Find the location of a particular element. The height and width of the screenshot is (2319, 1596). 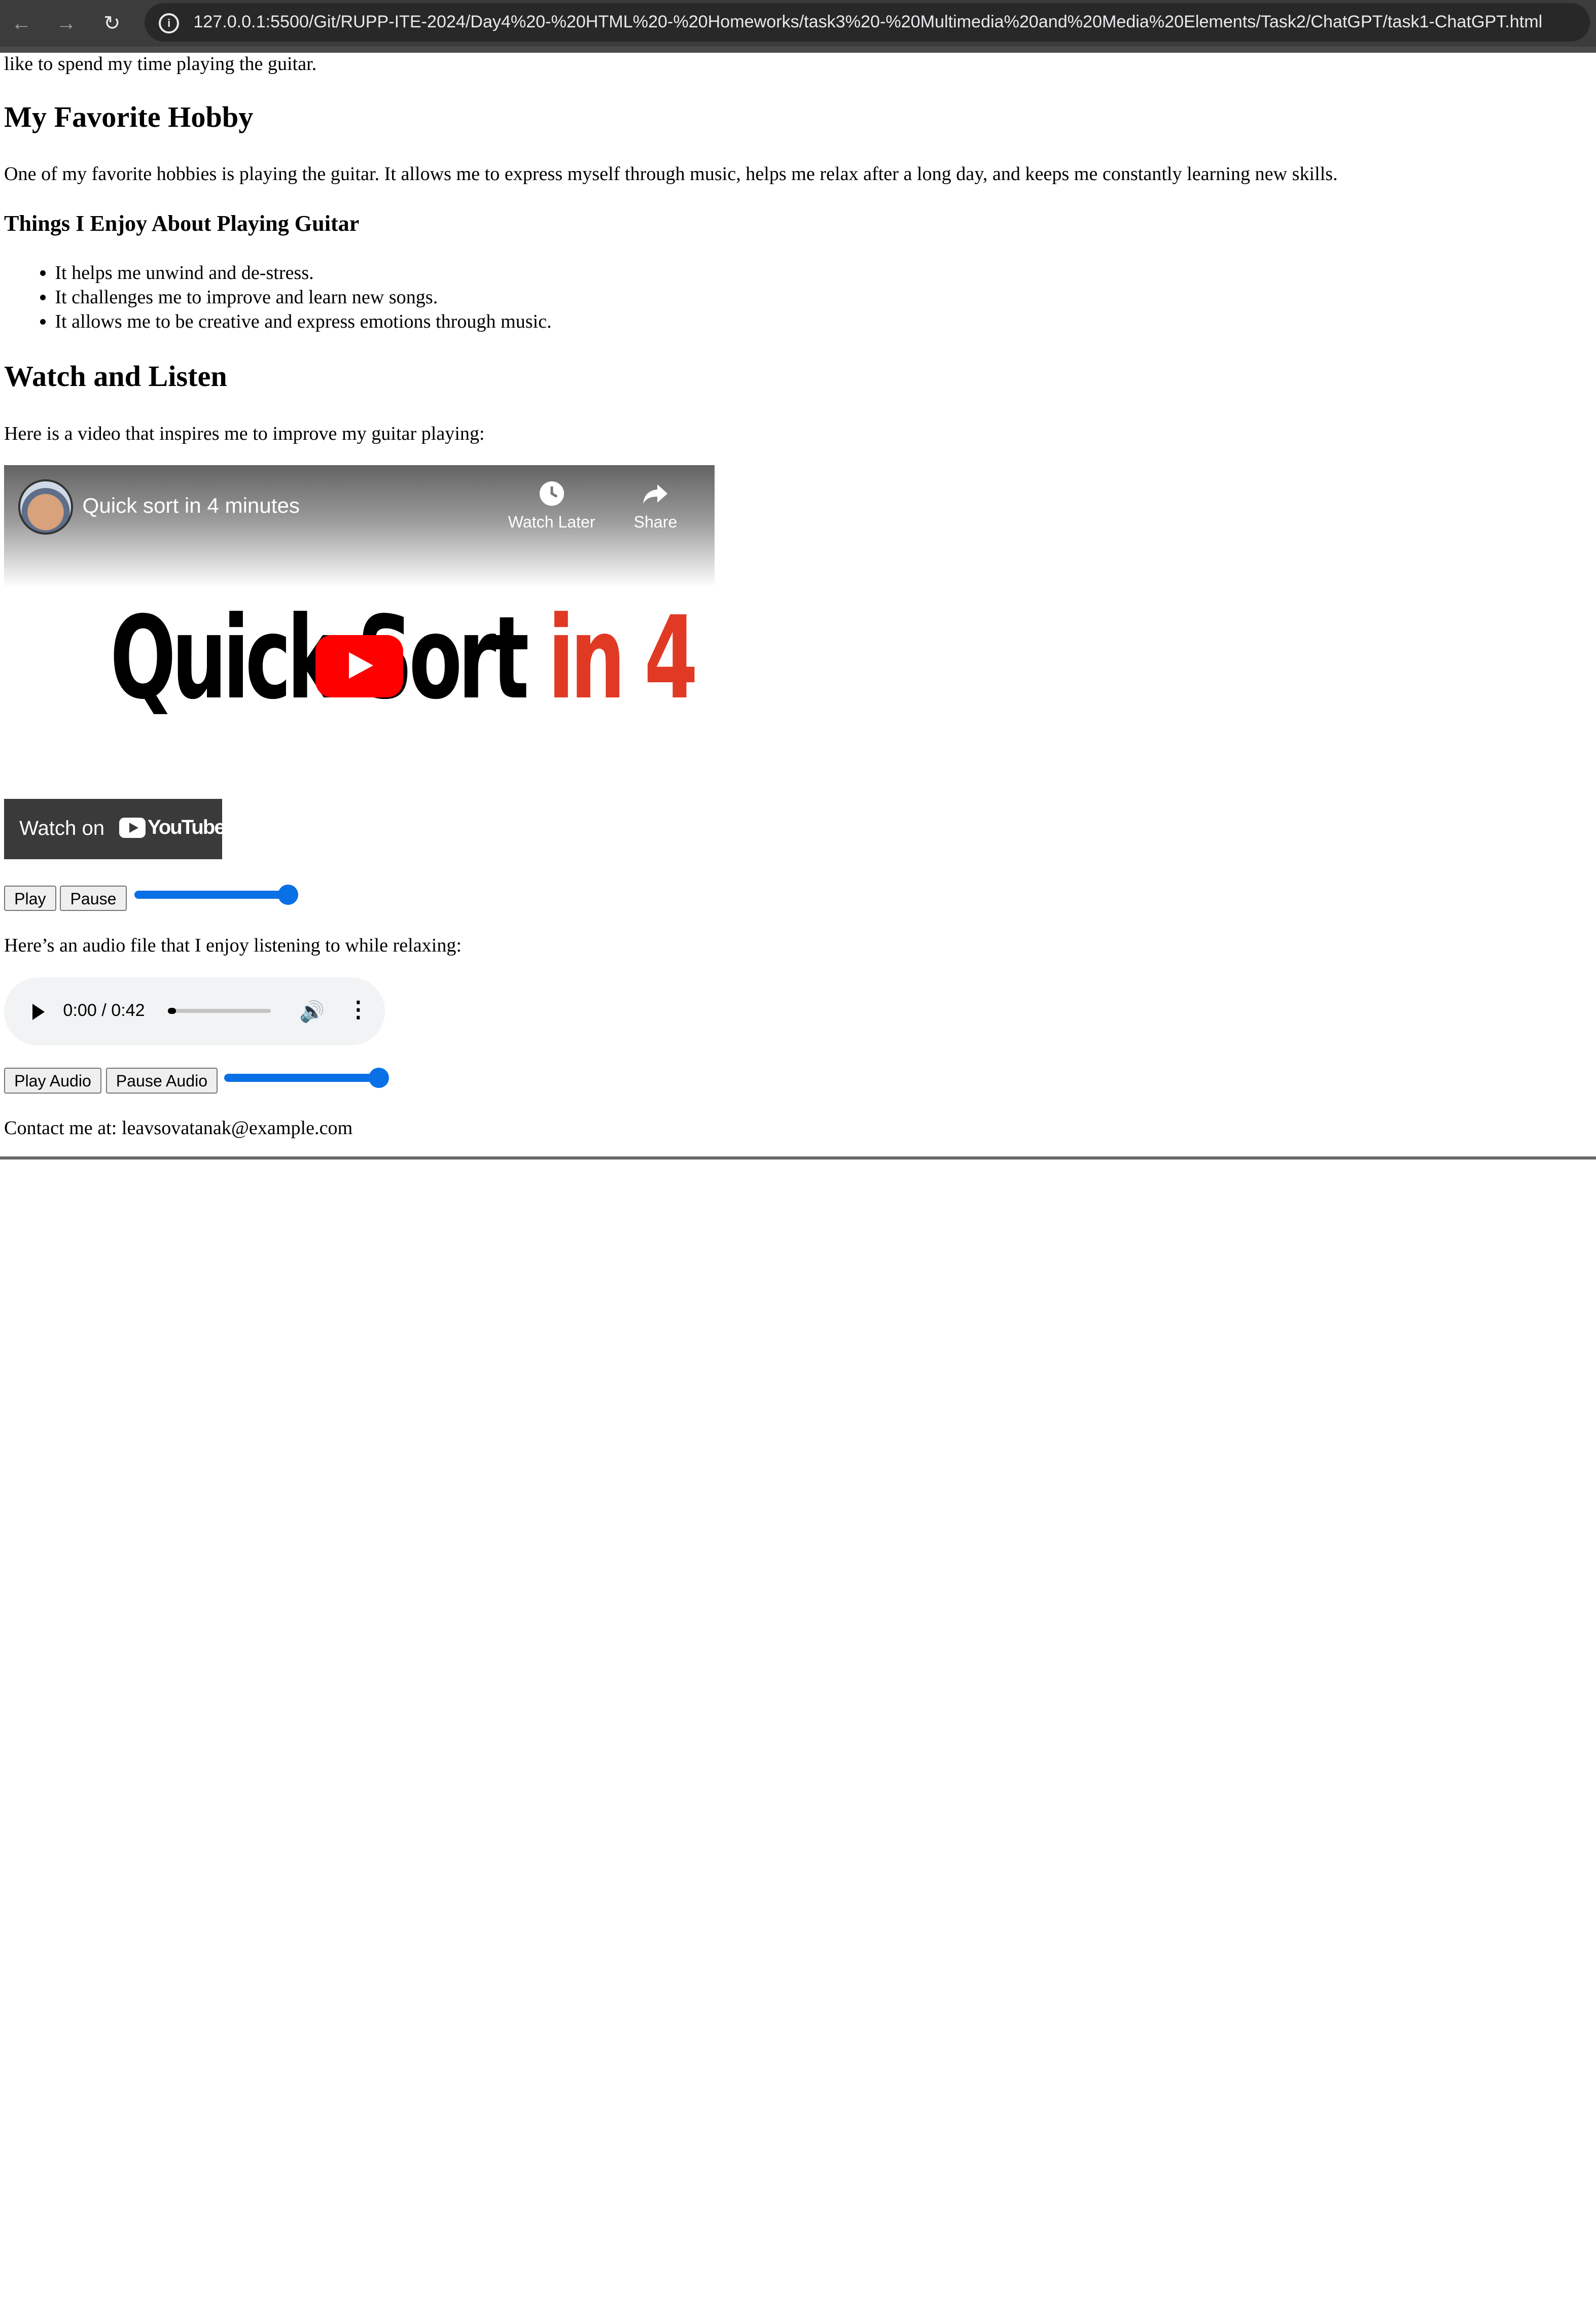

audio-player: 0:00 / 0:42 🔊 ⋮ is located at coordinates (194, 1012).